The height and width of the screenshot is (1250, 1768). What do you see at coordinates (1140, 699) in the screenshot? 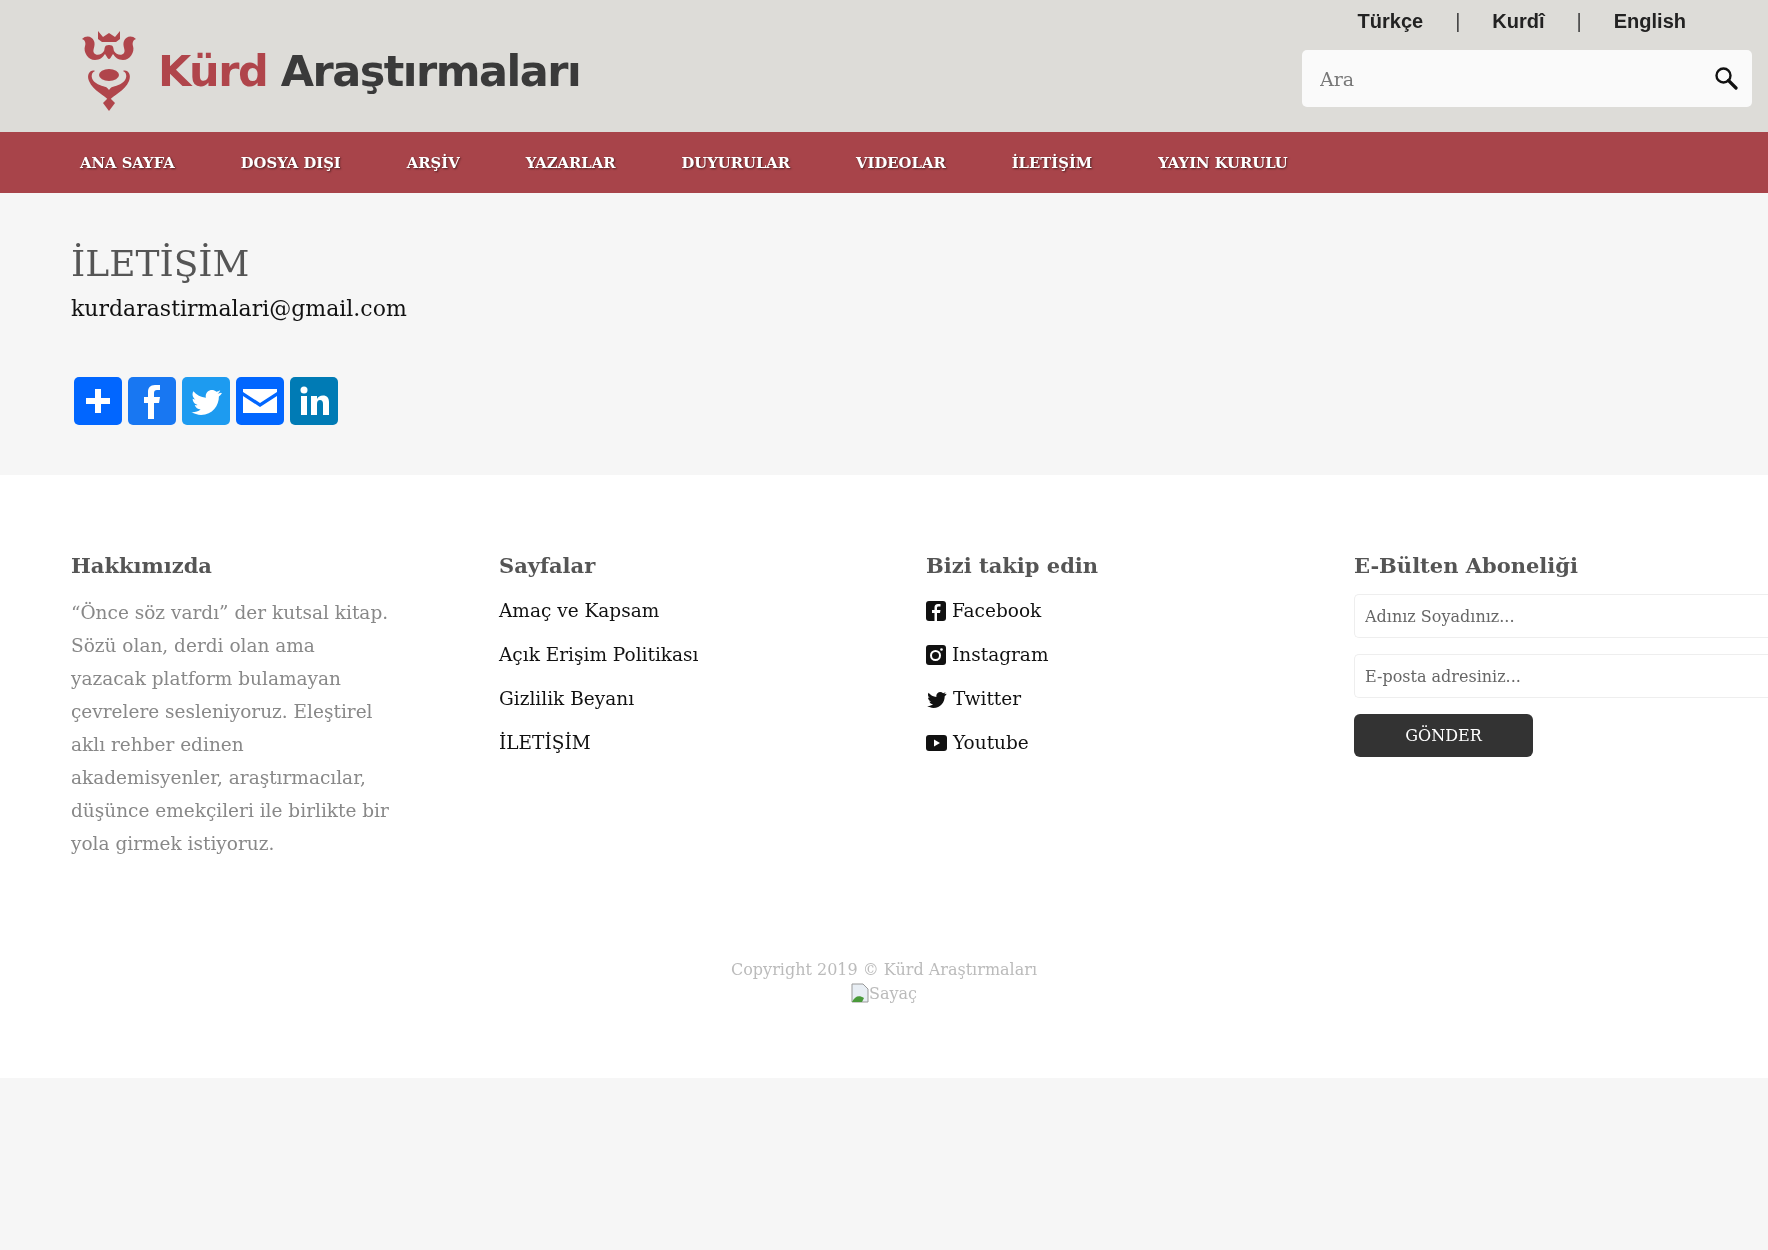
I see `social-link: Twitter` at bounding box center [1140, 699].